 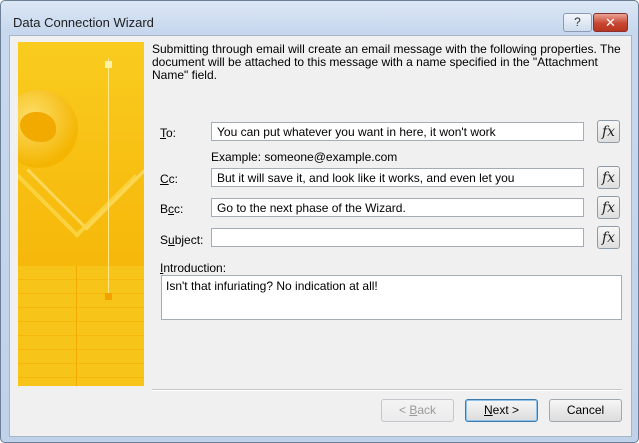 What do you see at coordinates (417, 410) in the screenshot?
I see `back-button: < Back` at bounding box center [417, 410].